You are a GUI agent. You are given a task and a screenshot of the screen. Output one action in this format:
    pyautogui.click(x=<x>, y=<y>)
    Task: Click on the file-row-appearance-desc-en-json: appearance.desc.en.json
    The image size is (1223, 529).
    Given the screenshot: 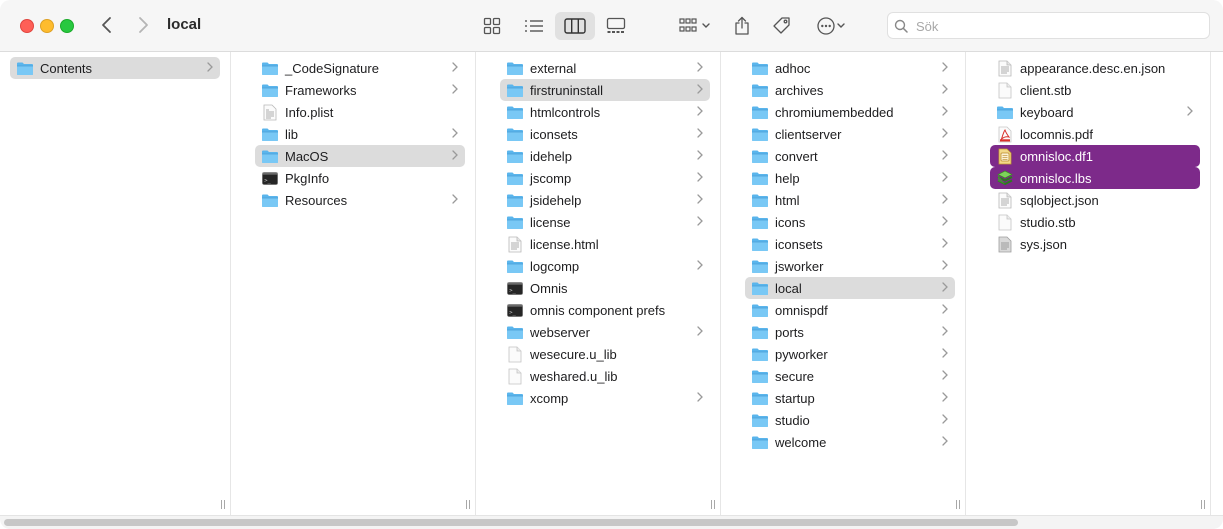 What is the action you would take?
    pyautogui.click(x=1095, y=68)
    